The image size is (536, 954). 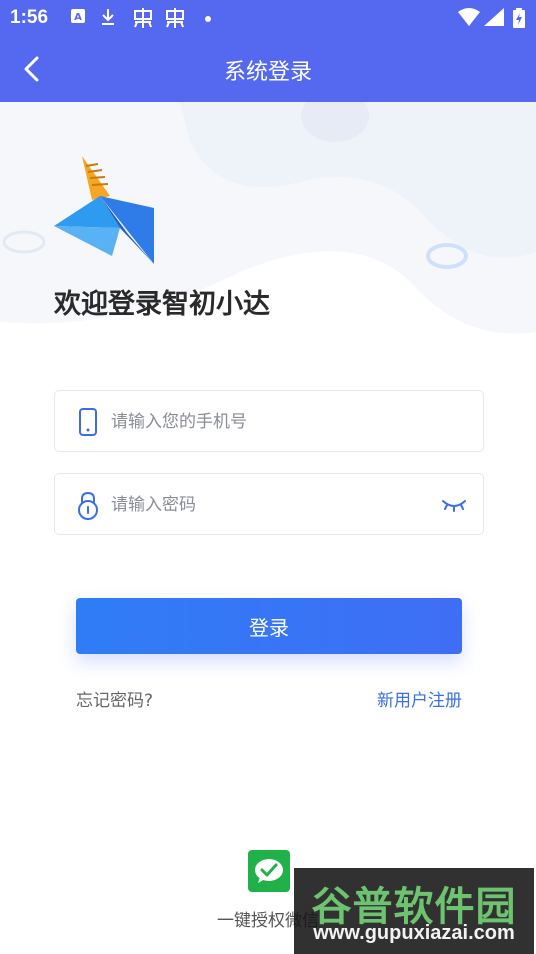 I want to click on phone-field, so click(x=269, y=421).